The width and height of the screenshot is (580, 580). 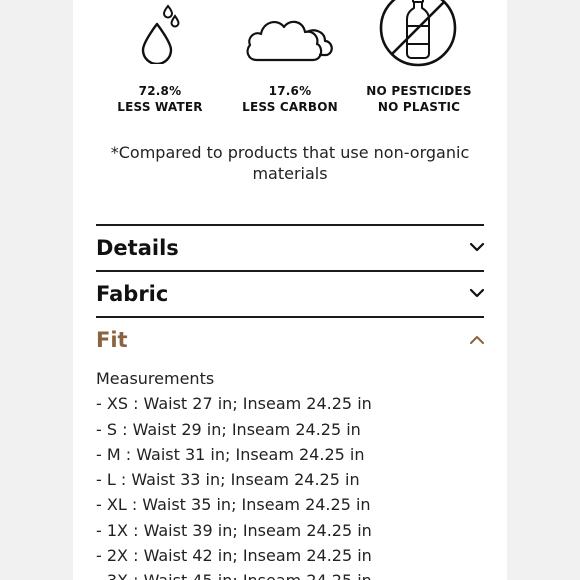 What do you see at coordinates (290, 107) in the screenshot?
I see `eco-stat-label: LESS CARBON` at bounding box center [290, 107].